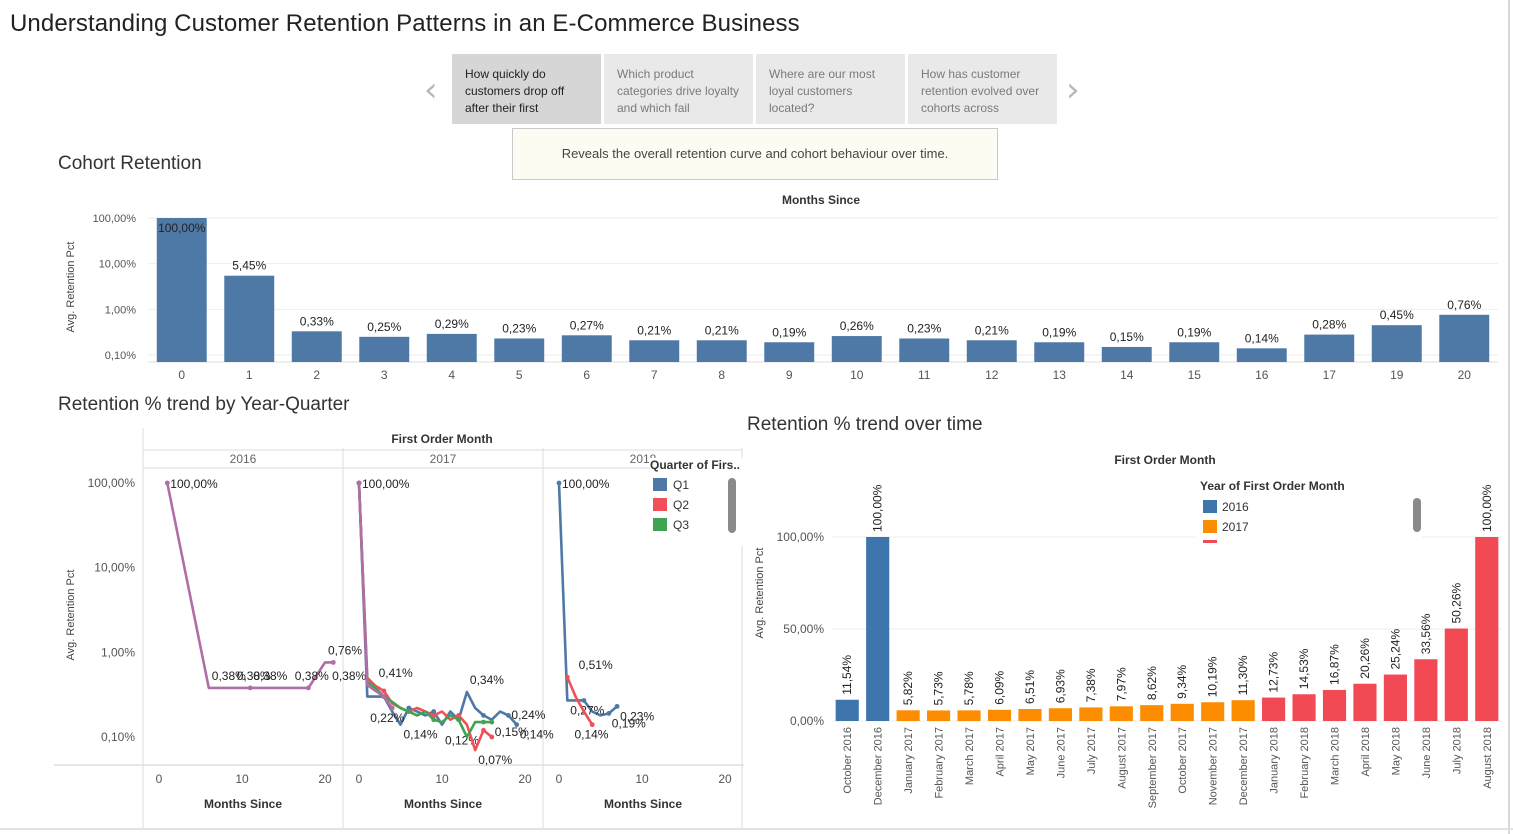  What do you see at coordinates (1329, 325) in the screenshot?
I see `data-label: 0,28%` at bounding box center [1329, 325].